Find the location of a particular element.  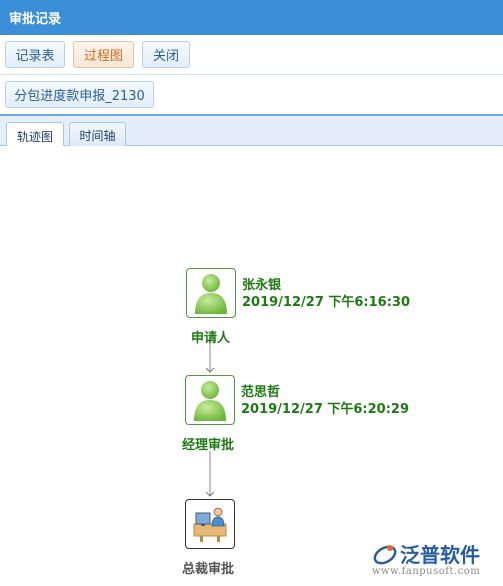

watermark: 泛普软件 www.fanpusoft.com is located at coordinates (434, 560).